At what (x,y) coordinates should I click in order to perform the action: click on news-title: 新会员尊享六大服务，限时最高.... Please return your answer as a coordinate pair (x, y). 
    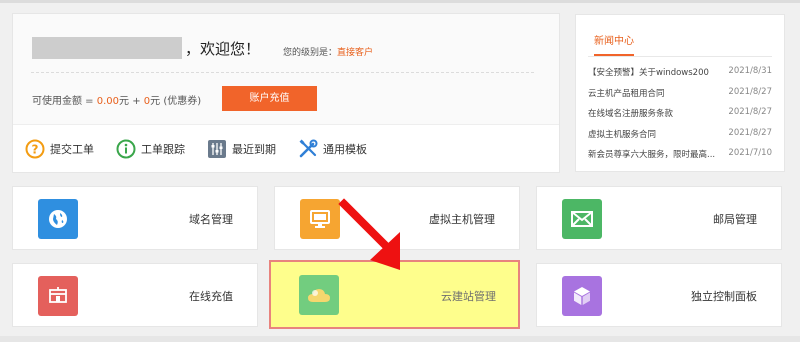
    Looking at the image, I should click on (652, 155).